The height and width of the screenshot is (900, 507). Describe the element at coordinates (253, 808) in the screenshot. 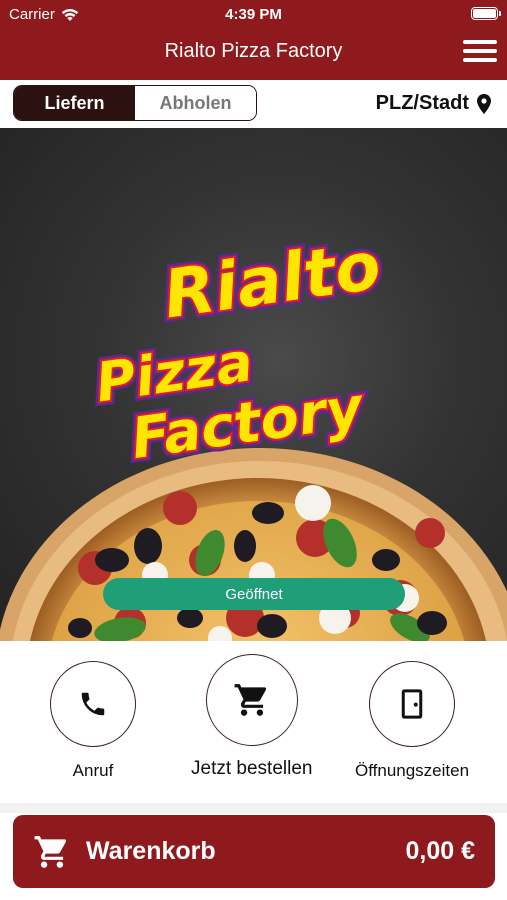

I see `section-divider` at that location.